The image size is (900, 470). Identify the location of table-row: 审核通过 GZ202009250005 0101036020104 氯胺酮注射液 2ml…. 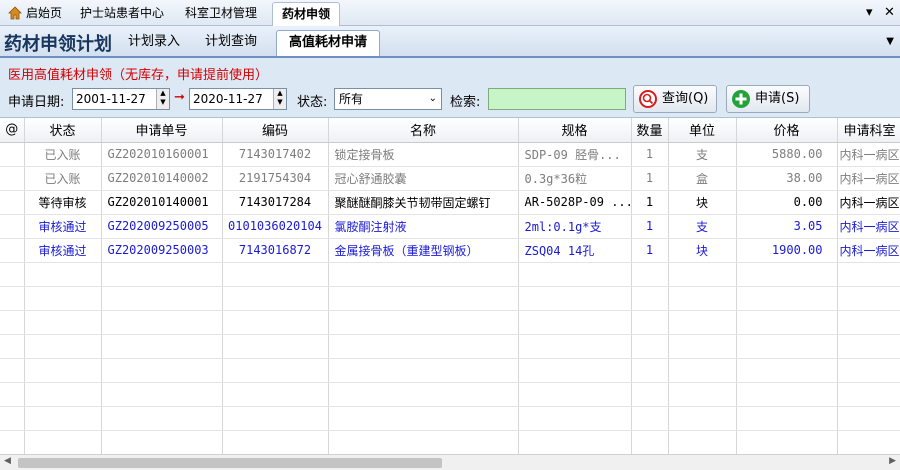
(450, 226).